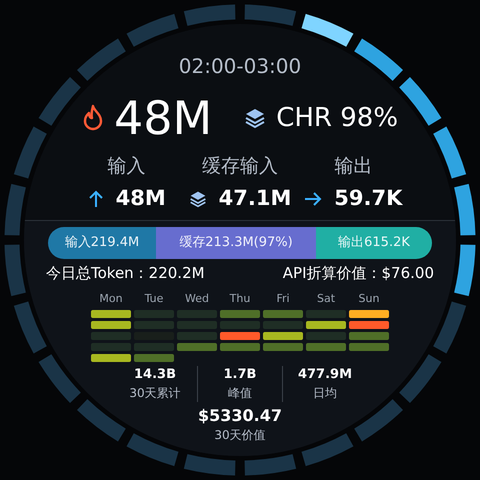 This screenshot has height=480, width=480. Describe the element at coordinates (326, 298) in the screenshot. I see `day-label: Sat` at that location.